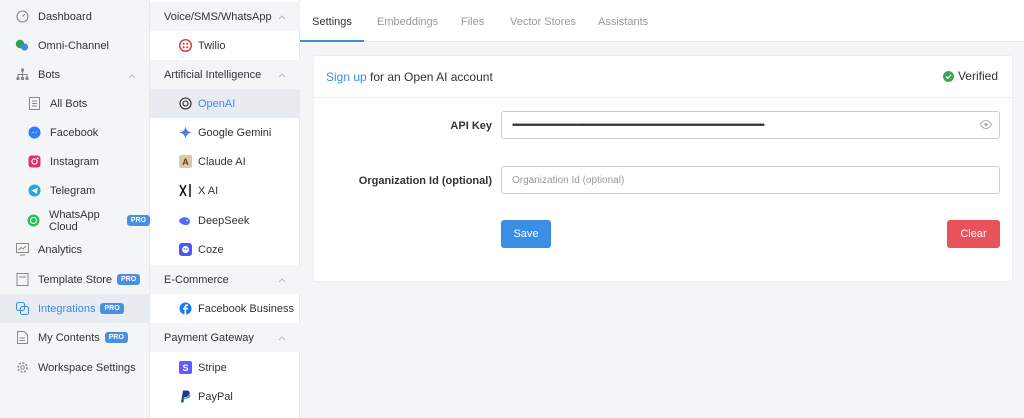 The image size is (1024, 418). I want to click on xai-icon, so click(185, 191).